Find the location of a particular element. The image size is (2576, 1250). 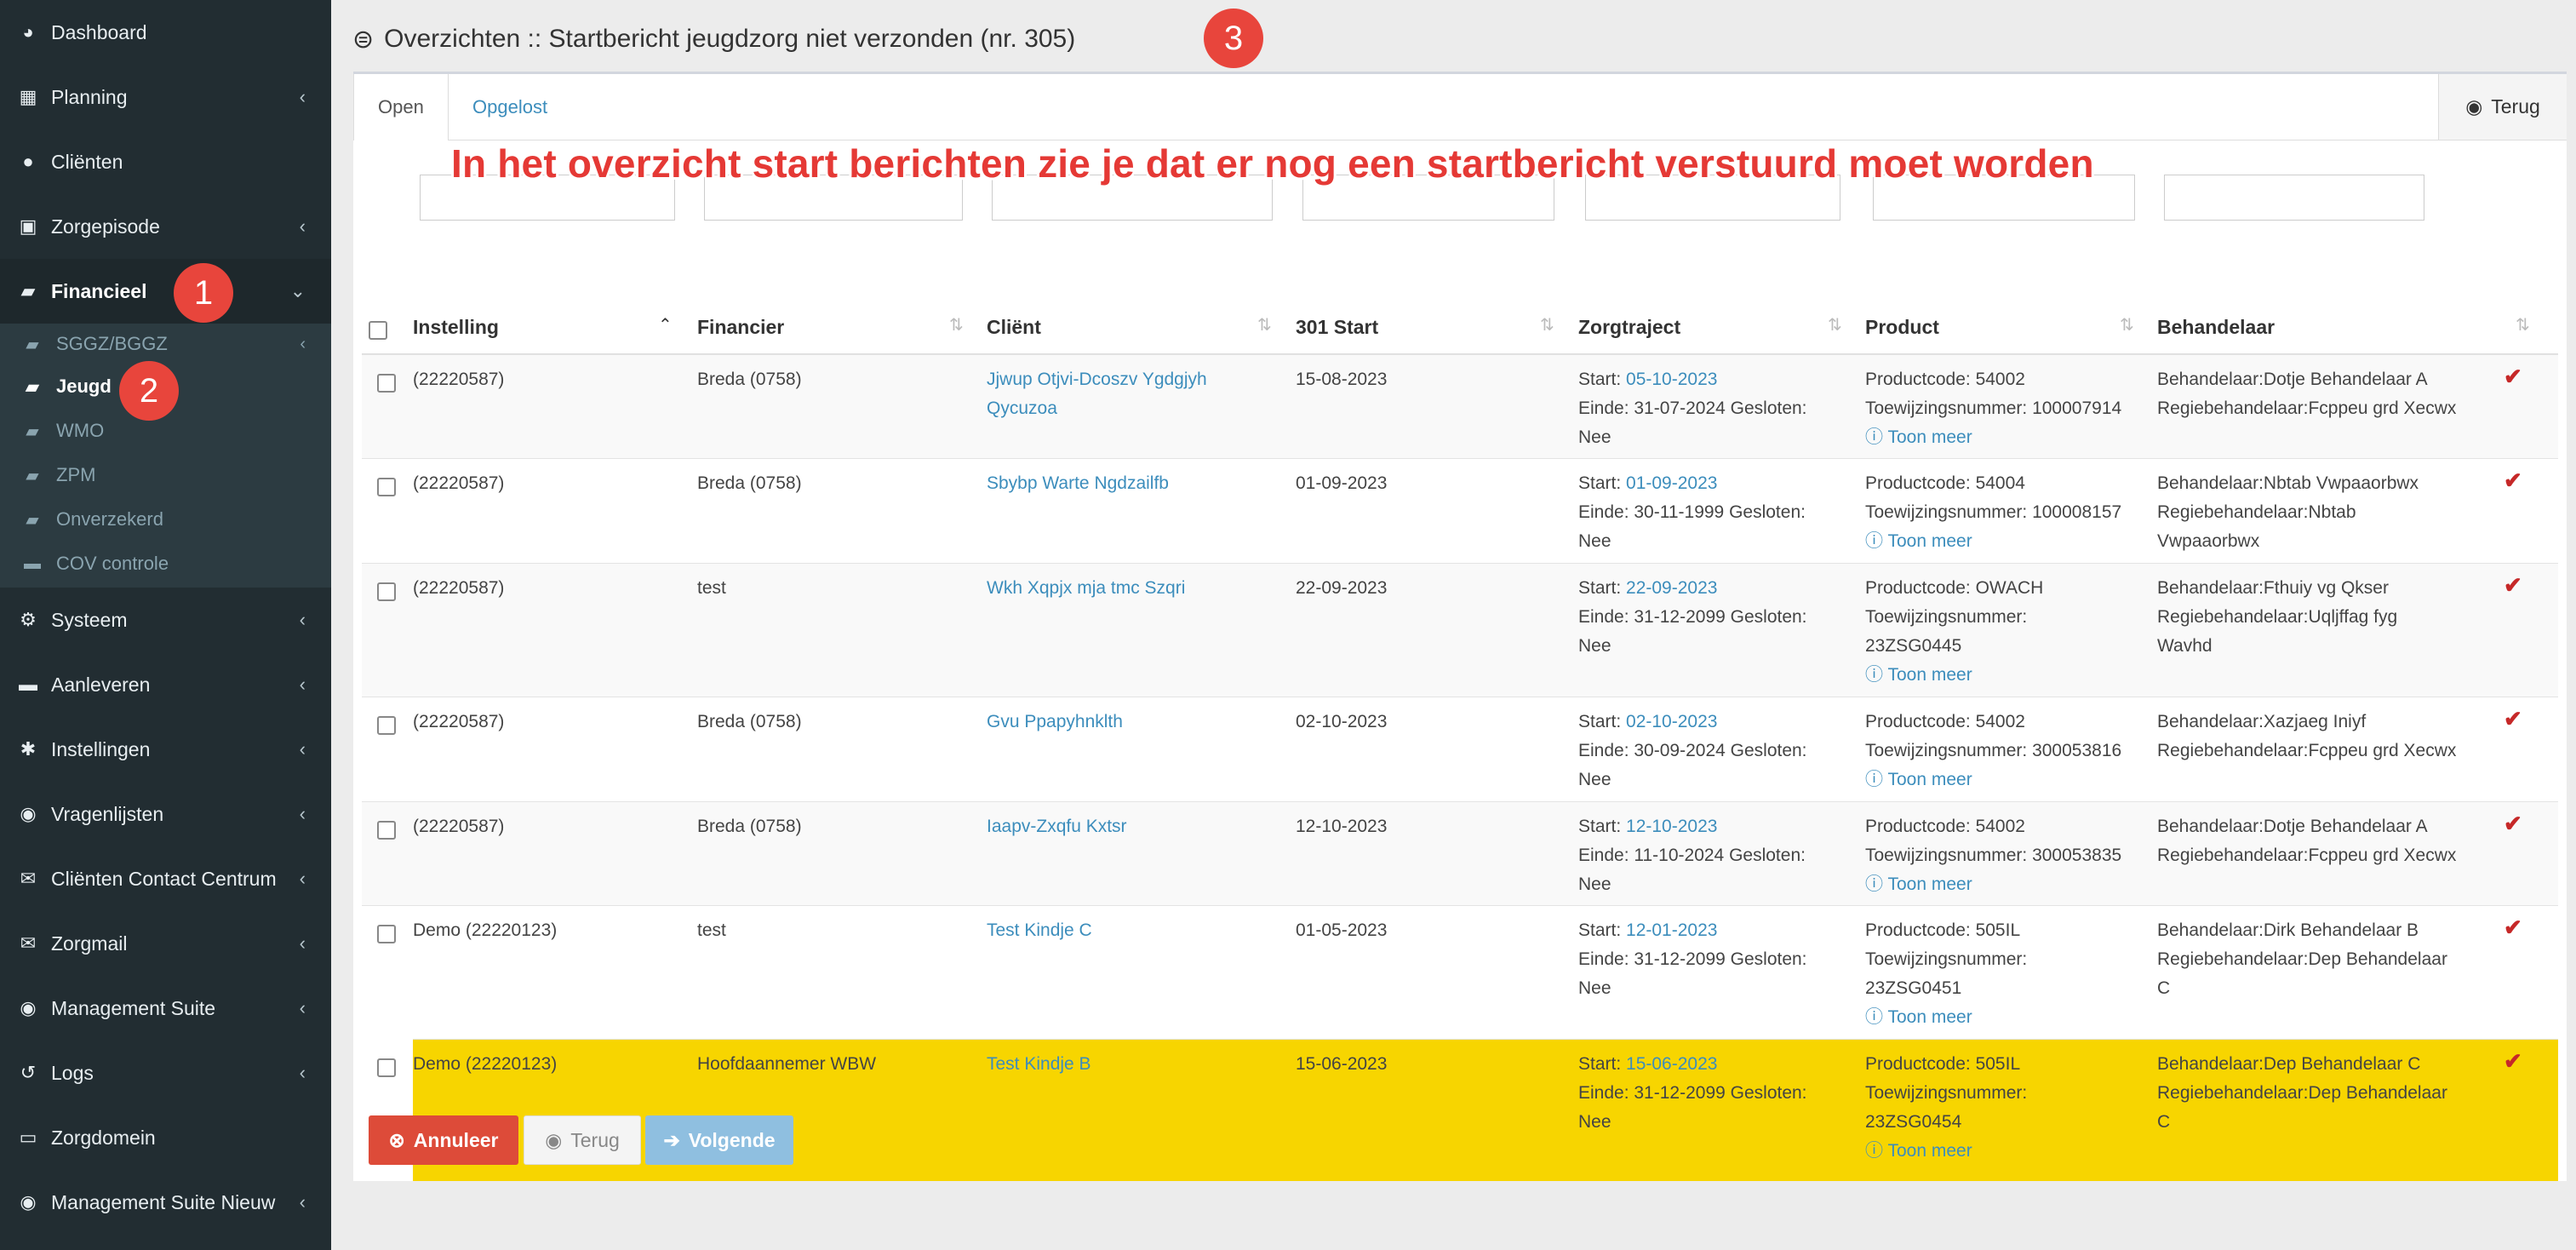

tab-opgelost: Opgelost is located at coordinates (510, 107).